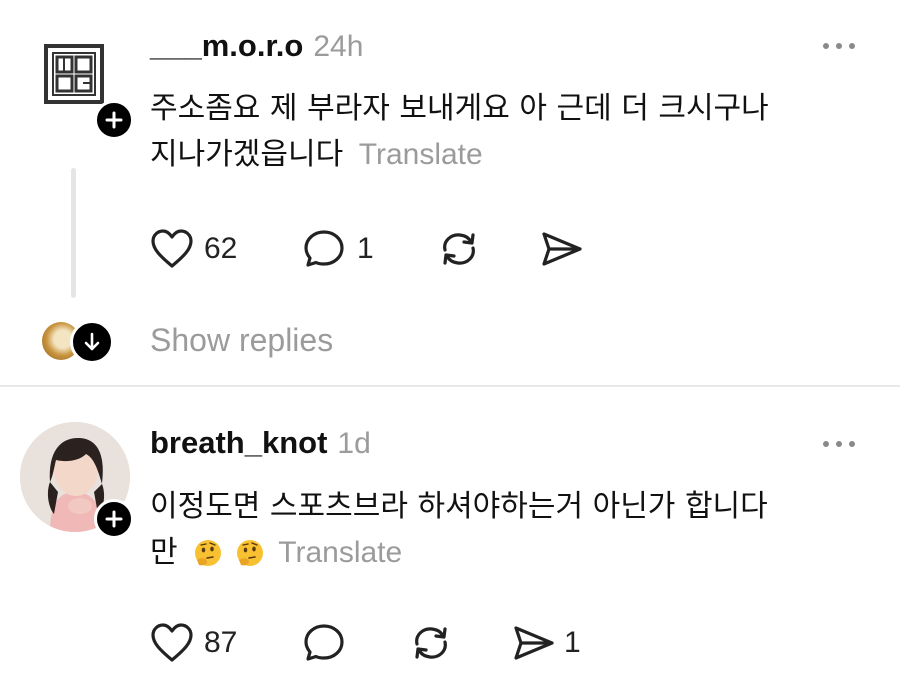  What do you see at coordinates (221, 642) in the screenshot?
I see `like-count: 87` at bounding box center [221, 642].